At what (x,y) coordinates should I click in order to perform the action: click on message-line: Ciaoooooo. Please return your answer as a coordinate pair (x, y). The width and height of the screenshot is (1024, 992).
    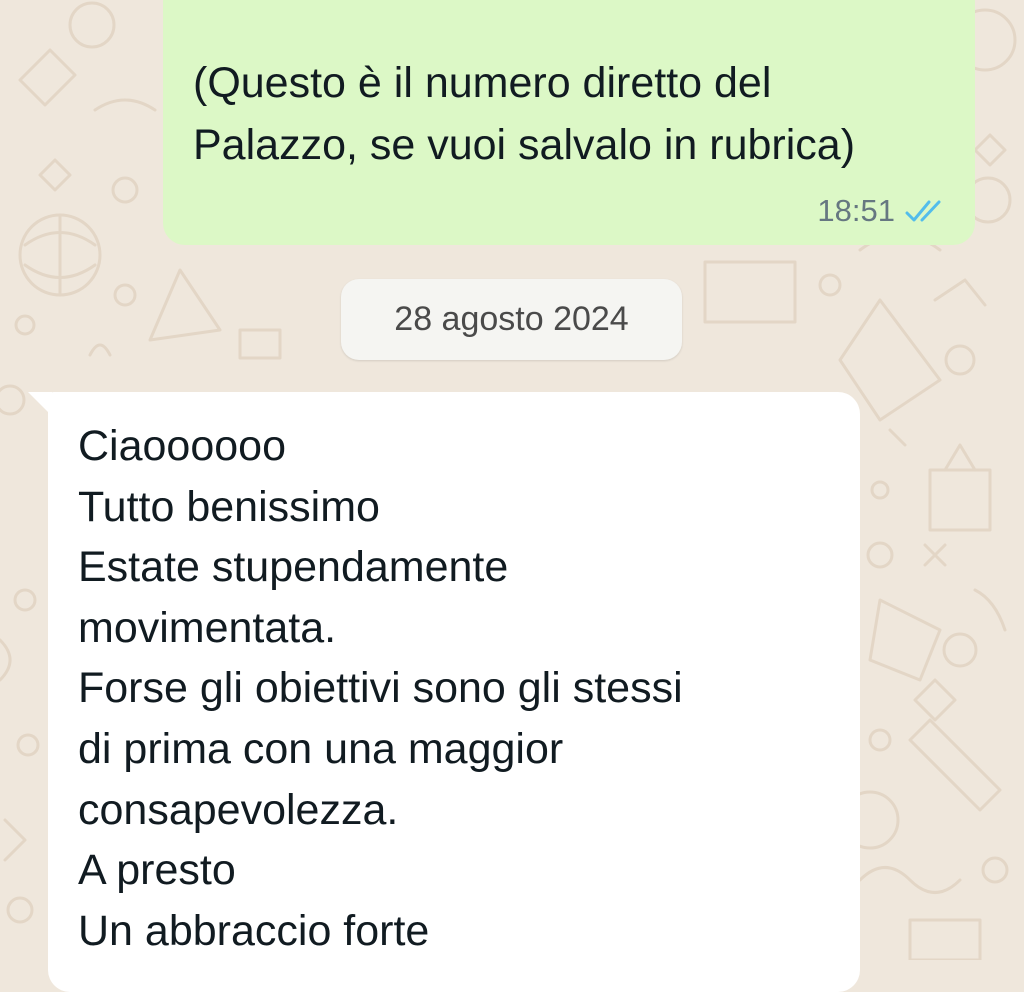
    Looking at the image, I should click on (182, 446).